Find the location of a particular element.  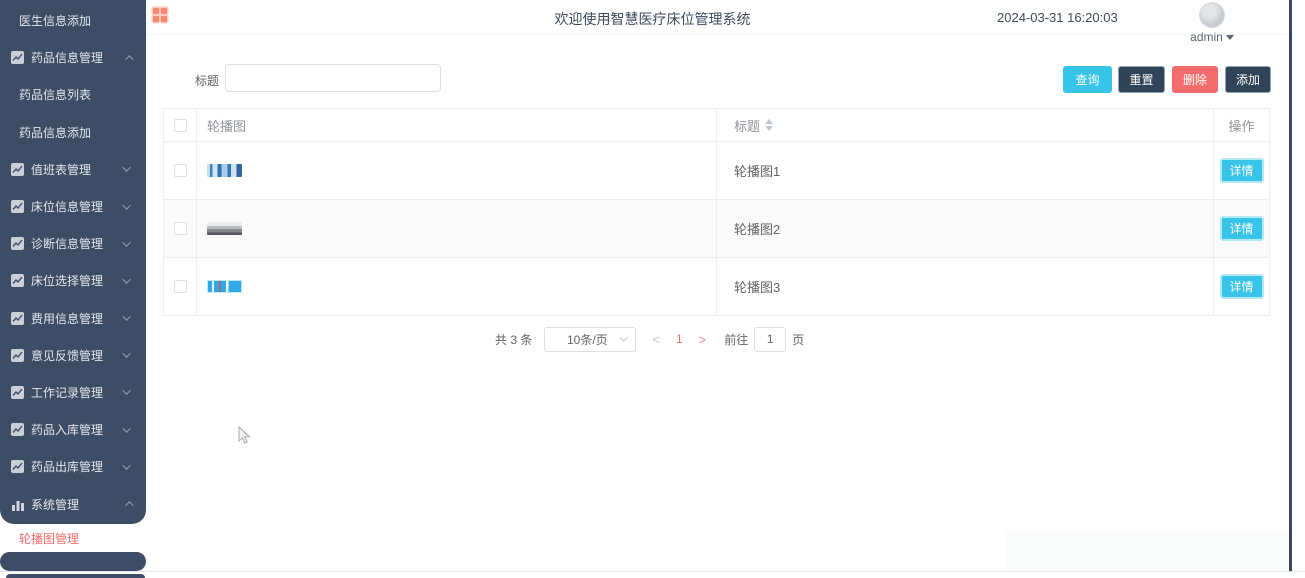

pagination-total: 共 3 条 is located at coordinates (514, 339).